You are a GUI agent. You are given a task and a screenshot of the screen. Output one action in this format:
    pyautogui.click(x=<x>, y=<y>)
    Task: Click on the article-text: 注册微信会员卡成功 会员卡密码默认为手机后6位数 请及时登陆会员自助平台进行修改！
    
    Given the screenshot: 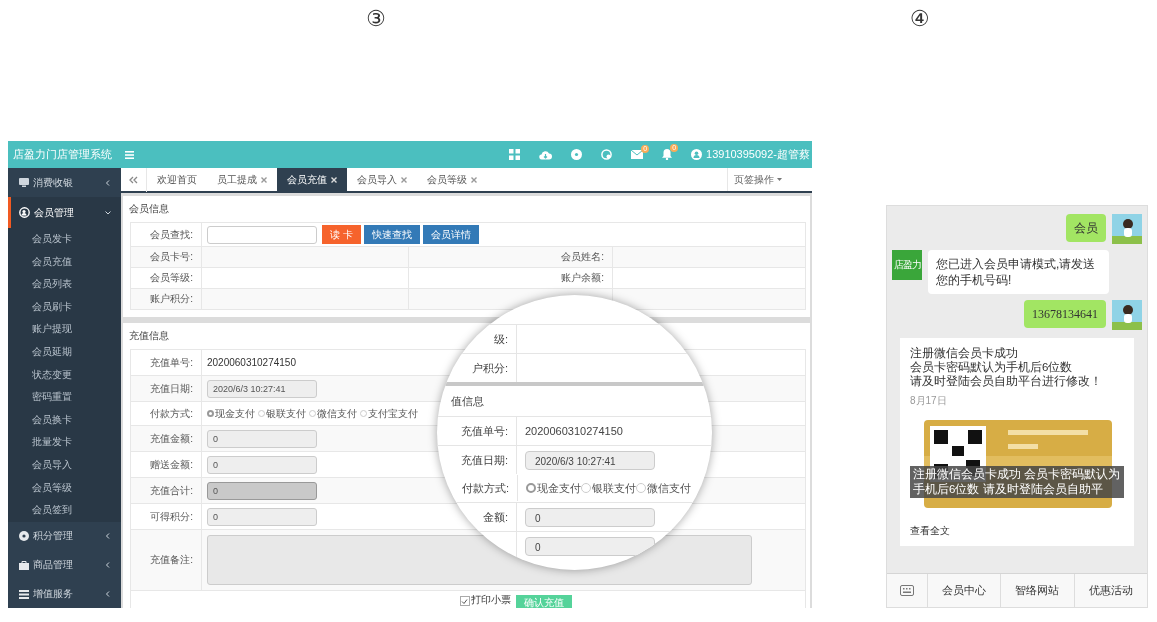 What is the action you would take?
    pyautogui.click(x=1006, y=367)
    